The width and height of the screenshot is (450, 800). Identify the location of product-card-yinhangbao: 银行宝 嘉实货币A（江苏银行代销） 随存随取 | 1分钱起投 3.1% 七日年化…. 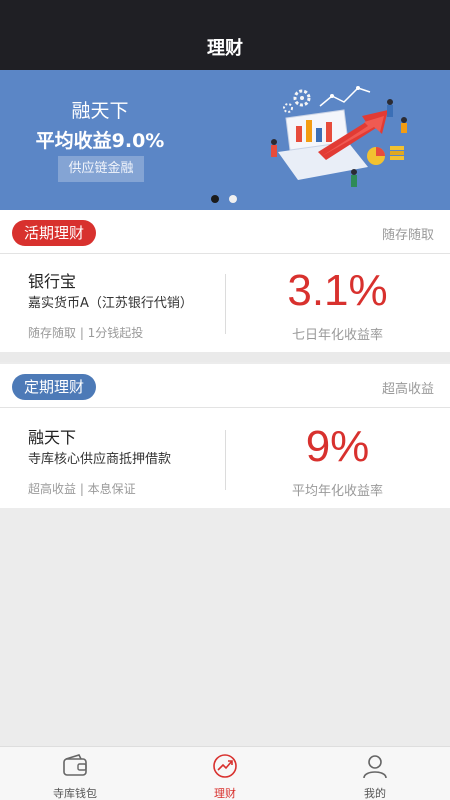
(225, 303).